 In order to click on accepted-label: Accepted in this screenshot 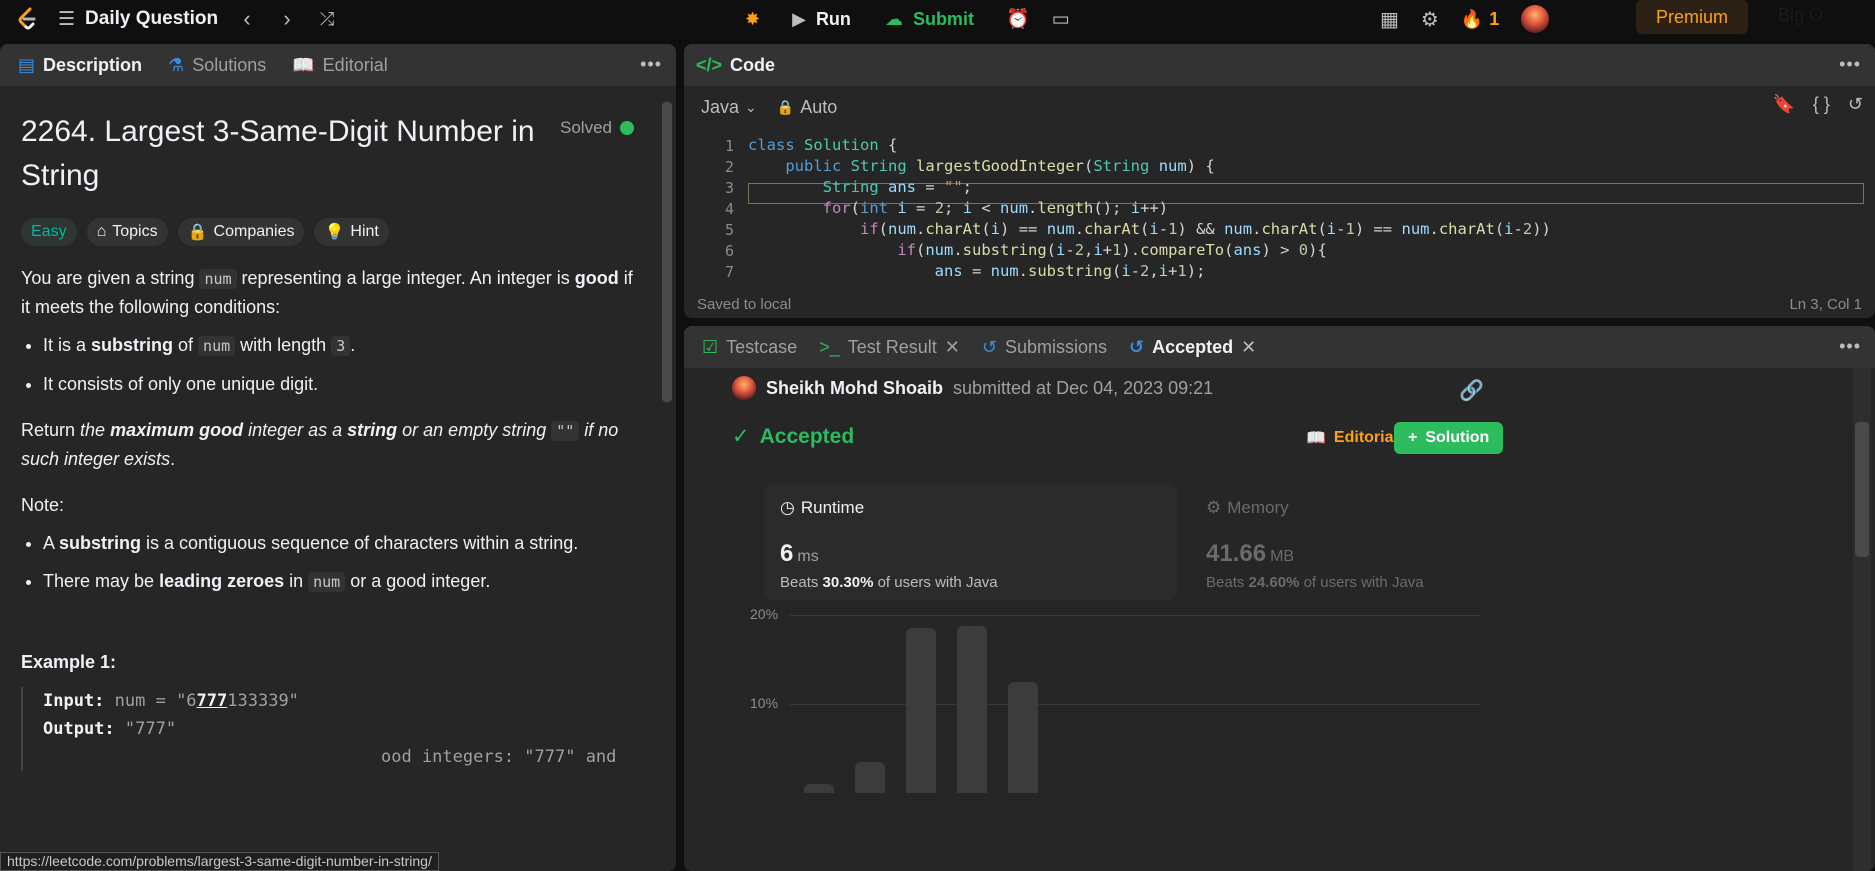, I will do `click(807, 436)`.